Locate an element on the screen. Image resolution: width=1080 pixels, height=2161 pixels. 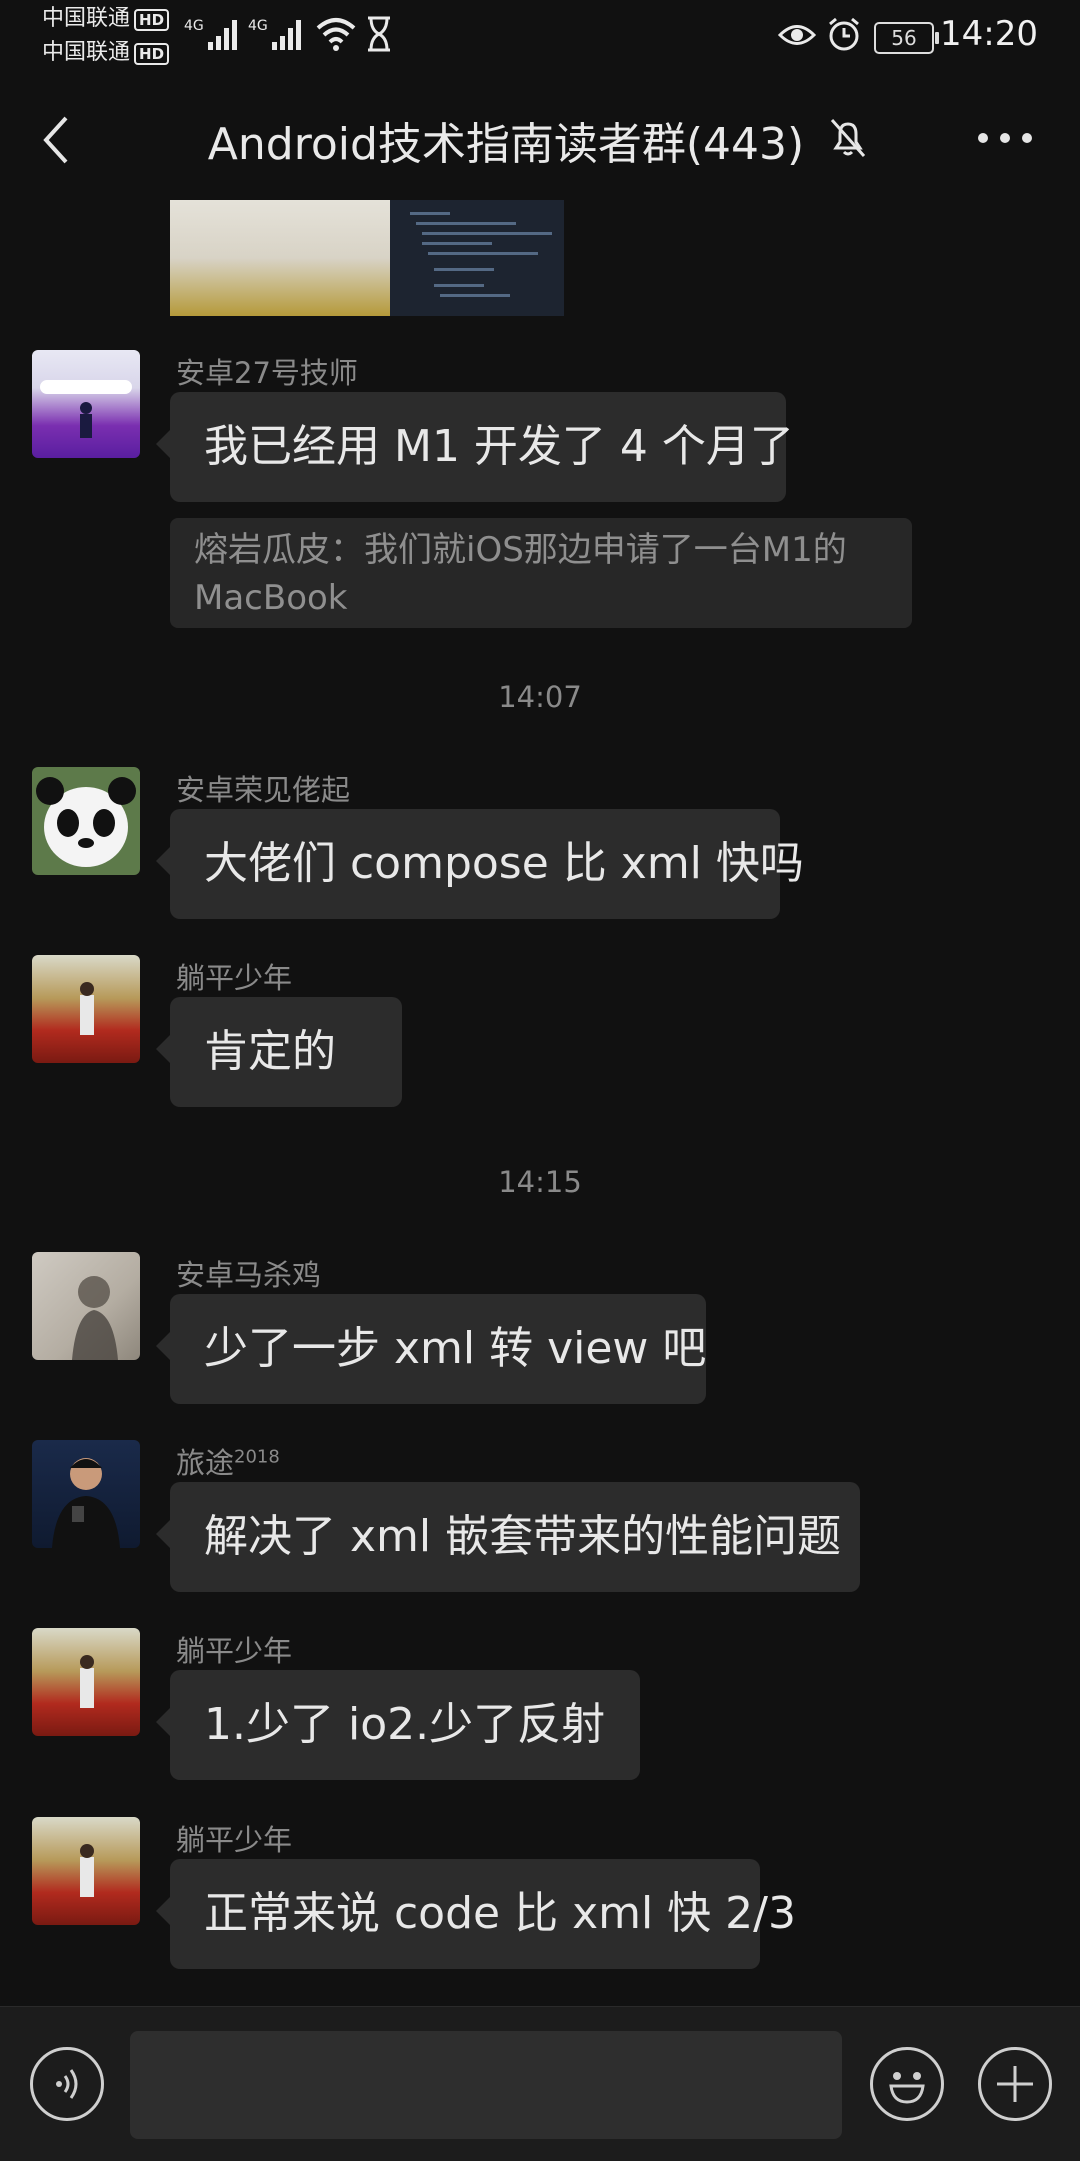
message-bubble: 1.少了 io2.少了反射 is located at coordinates (398, 1725).